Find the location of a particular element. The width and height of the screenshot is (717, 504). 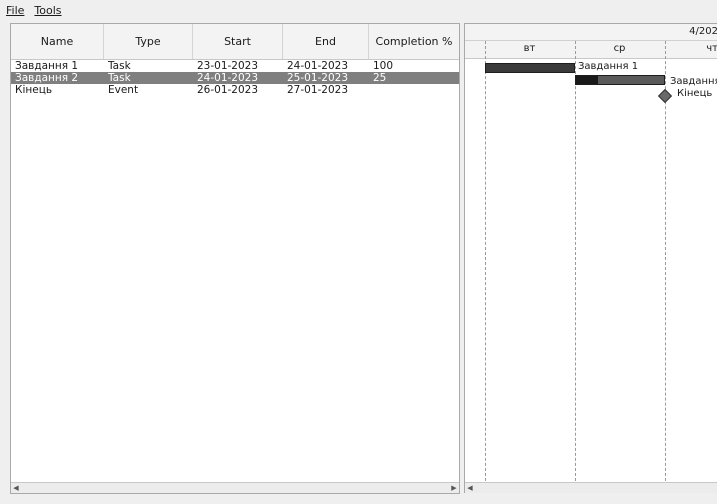

column-header-name: Name is located at coordinates (57, 41).